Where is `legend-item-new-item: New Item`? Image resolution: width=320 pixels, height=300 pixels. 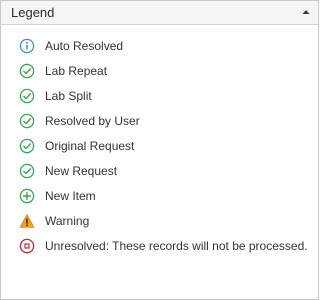
legend-item-new-item: New Item is located at coordinates (159, 196).